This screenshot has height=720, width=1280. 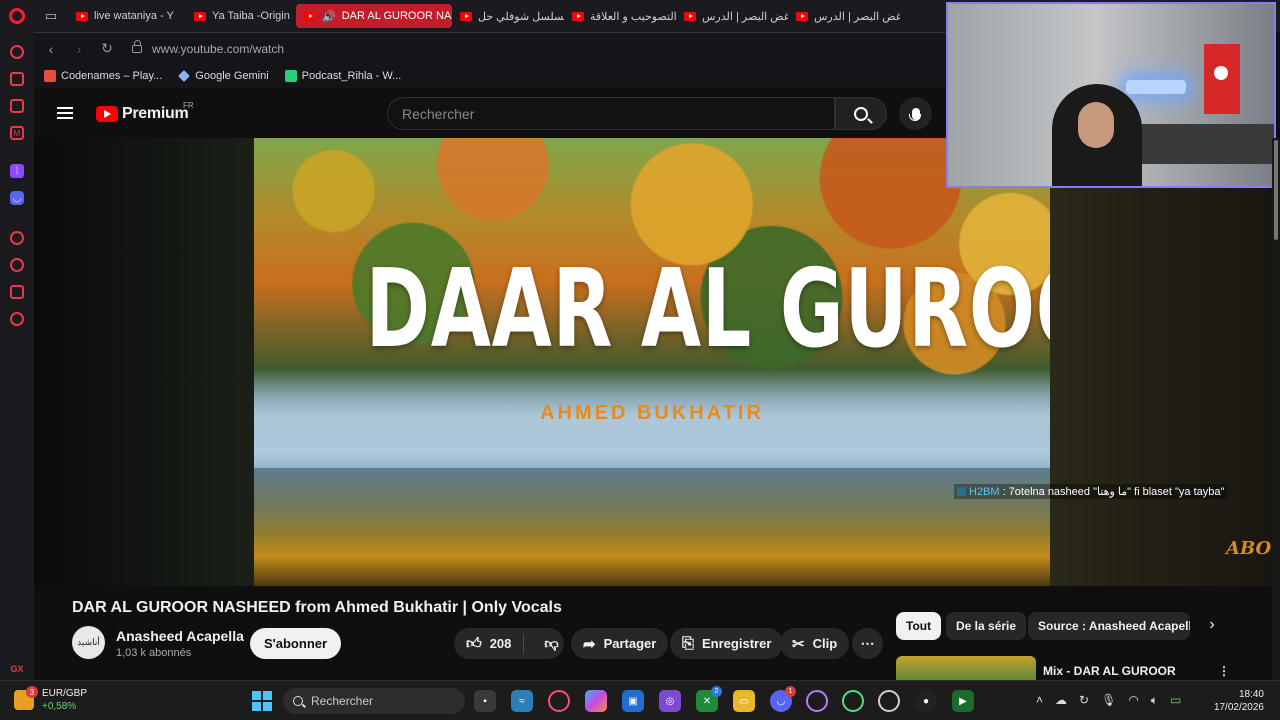 I want to click on opera-gx-icon, so click(x=817, y=701).